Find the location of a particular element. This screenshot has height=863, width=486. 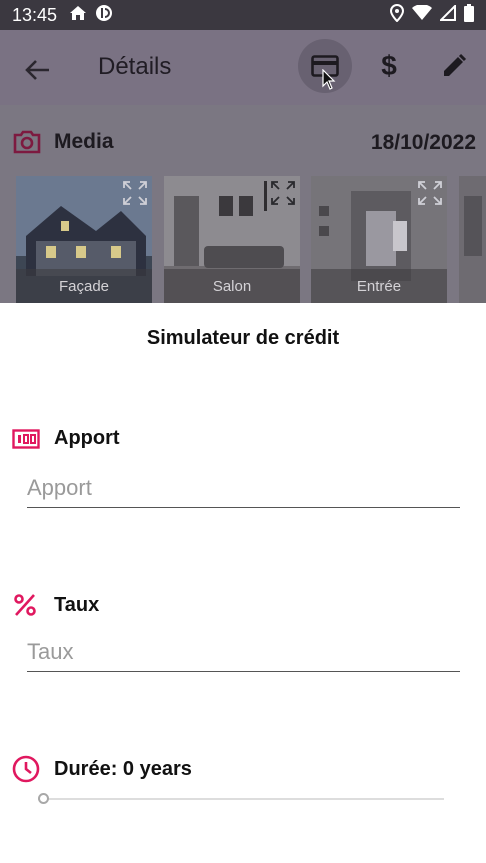

media-header: Media is located at coordinates (63, 142).